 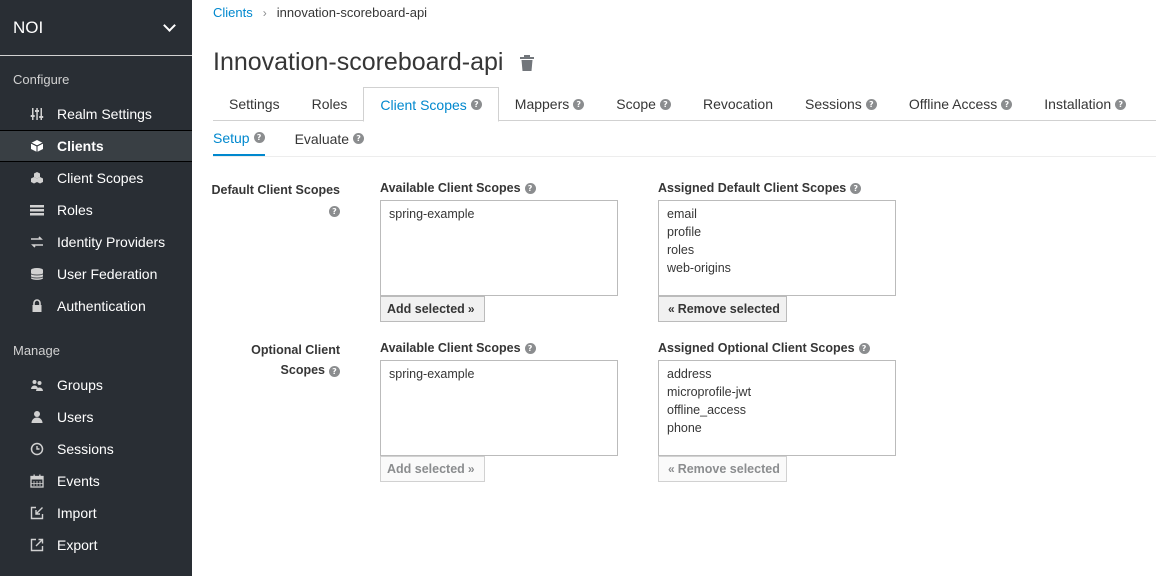 I want to click on scope-option: roles, so click(x=777, y=250).